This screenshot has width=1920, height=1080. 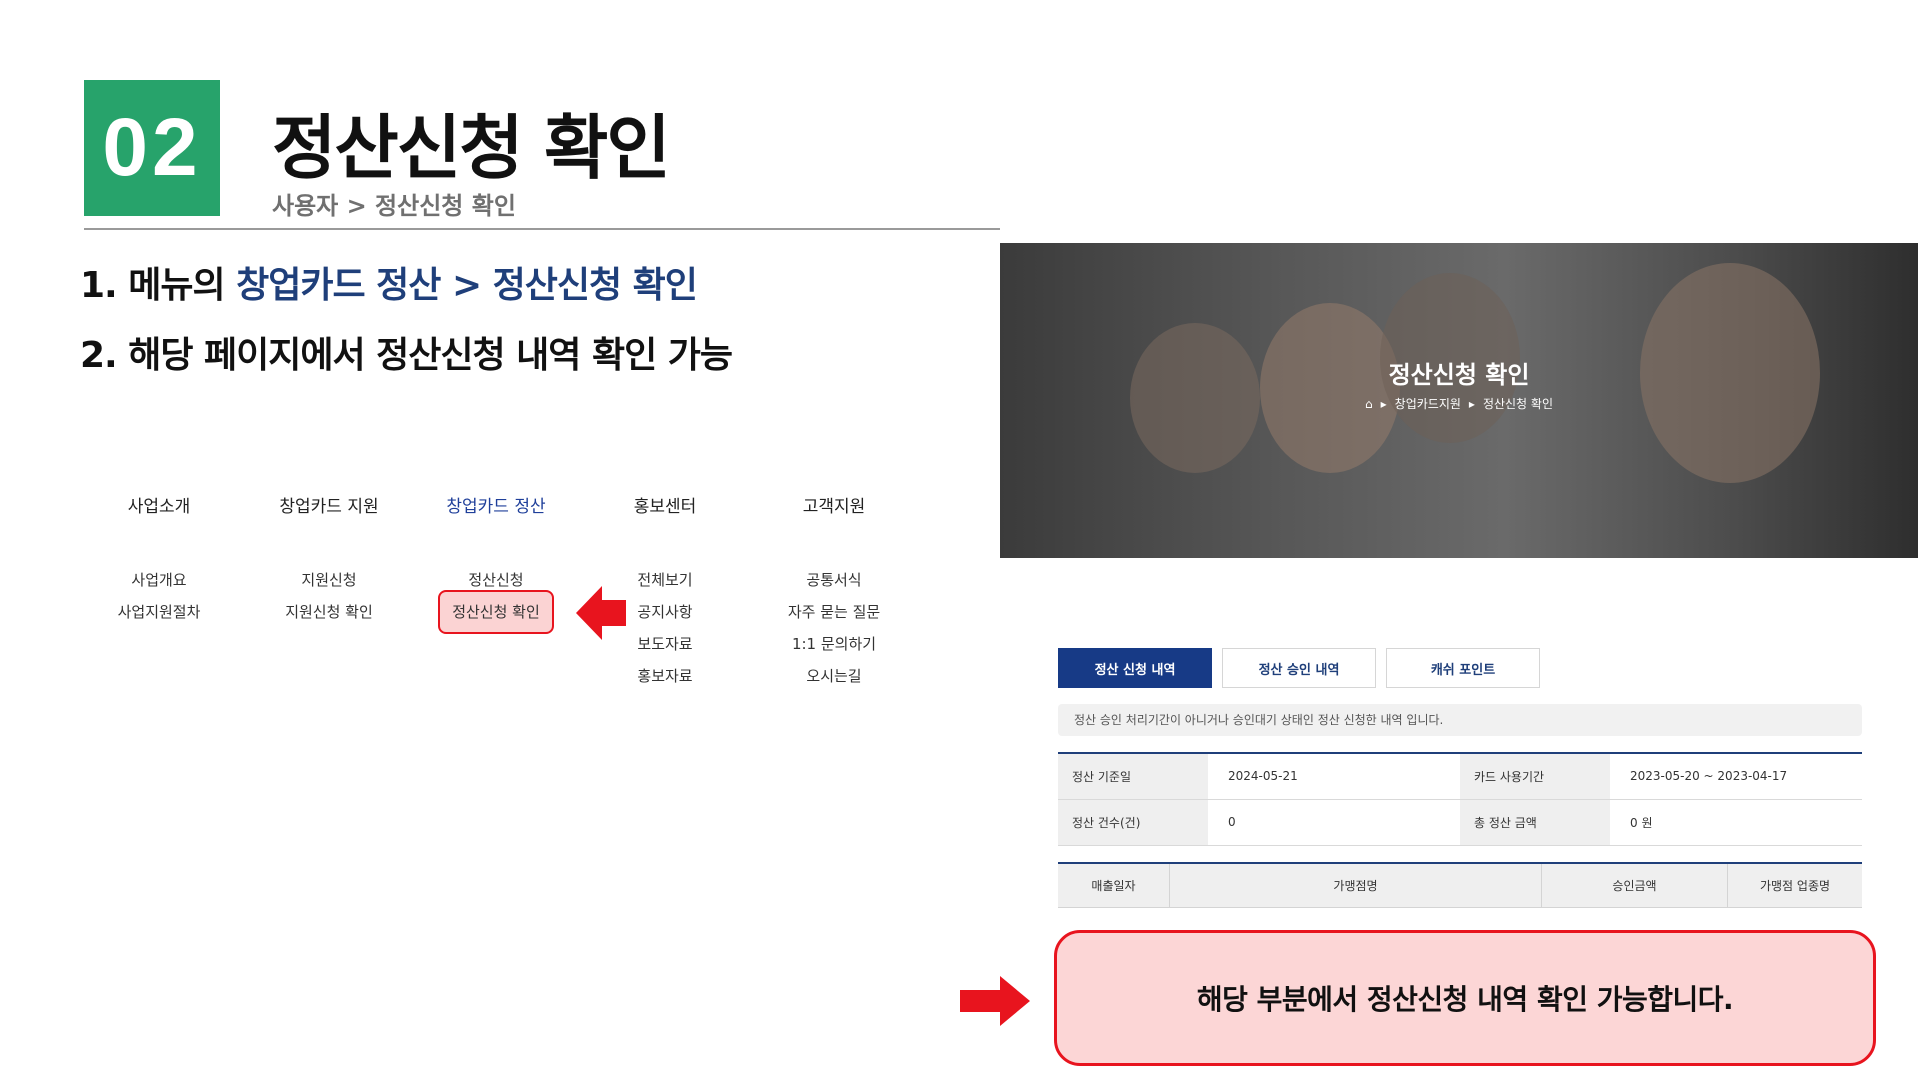 I want to click on tab-settlement-requests: 정산 신청 내역, so click(x=1135, y=668).